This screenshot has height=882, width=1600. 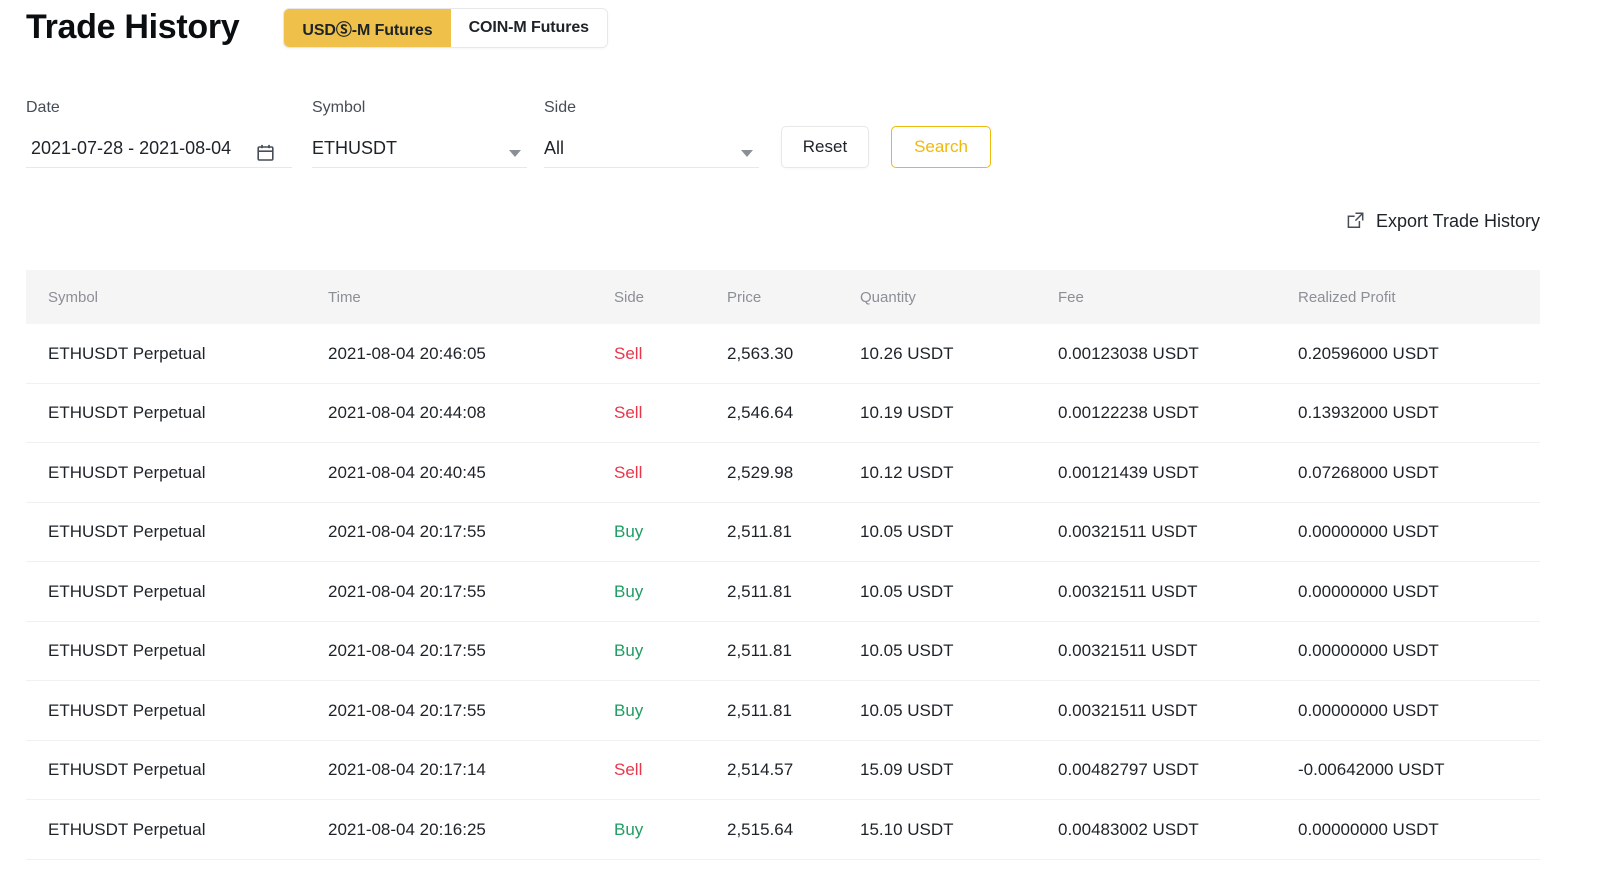 What do you see at coordinates (554, 147) in the screenshot?
I see `side-select-value: All` at bounding box center [554, 147].